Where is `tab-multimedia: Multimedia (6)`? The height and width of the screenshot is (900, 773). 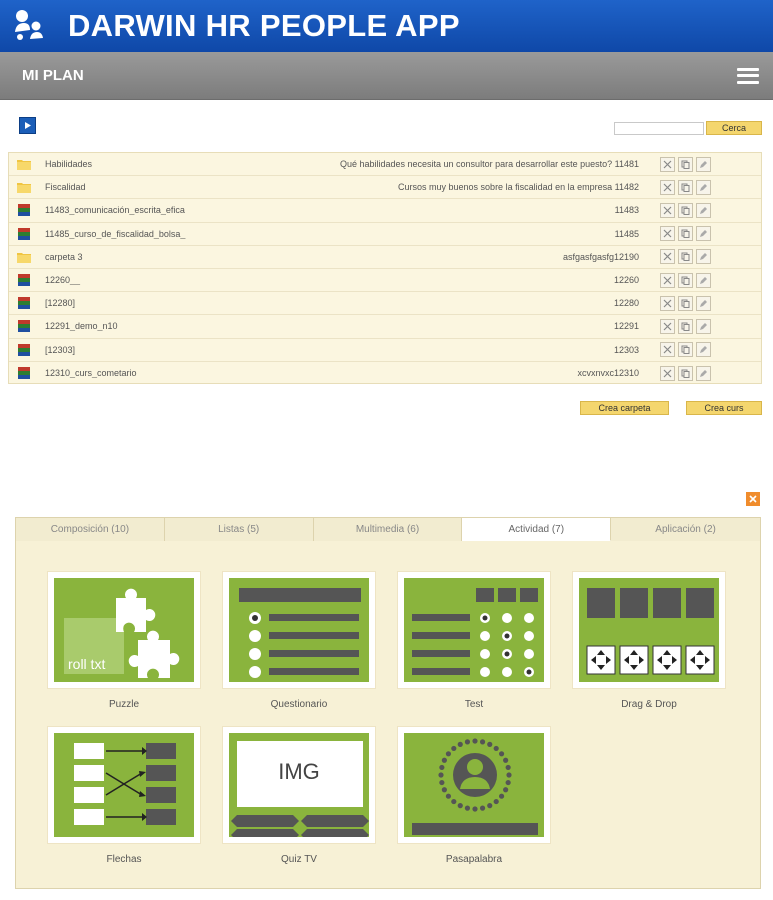 tab-multimedia: Multimedia (6) is located at coordinates (388, 529).